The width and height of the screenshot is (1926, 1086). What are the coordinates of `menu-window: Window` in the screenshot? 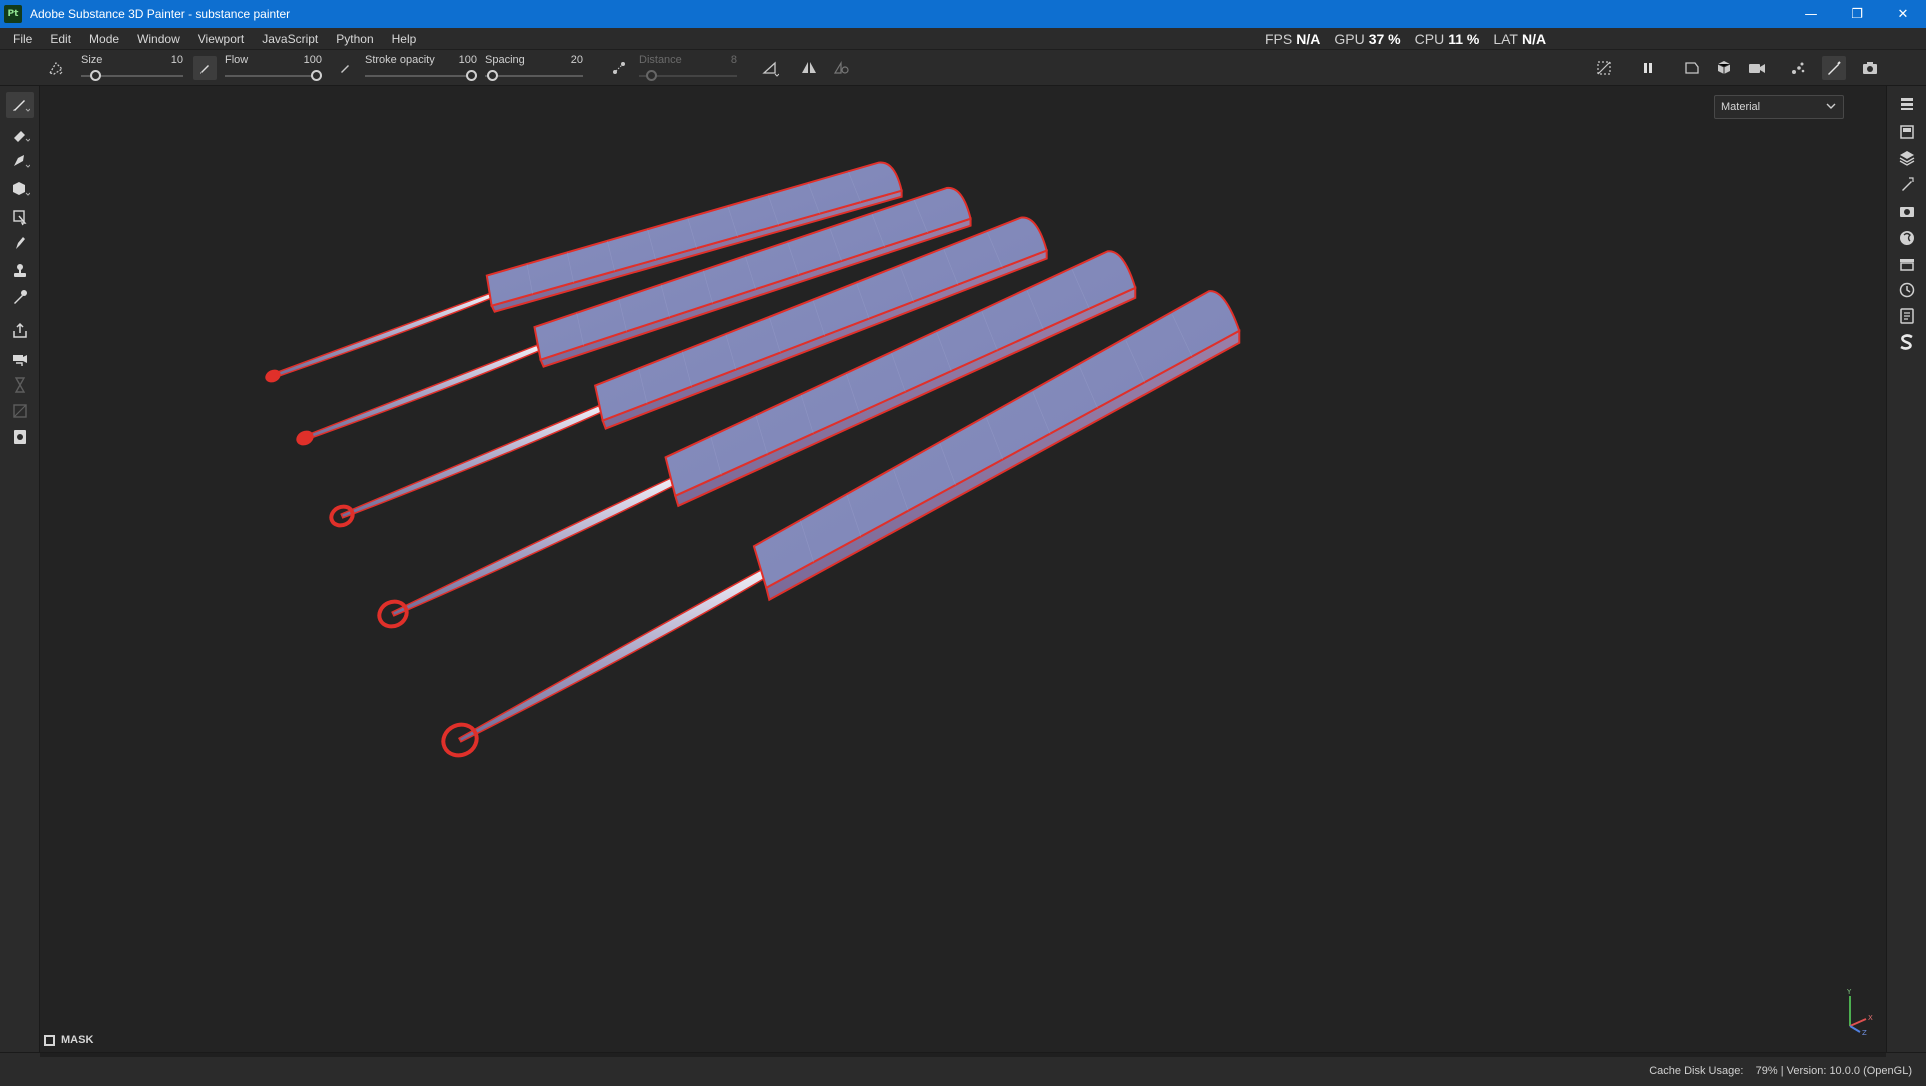 It's located at (158, 39).